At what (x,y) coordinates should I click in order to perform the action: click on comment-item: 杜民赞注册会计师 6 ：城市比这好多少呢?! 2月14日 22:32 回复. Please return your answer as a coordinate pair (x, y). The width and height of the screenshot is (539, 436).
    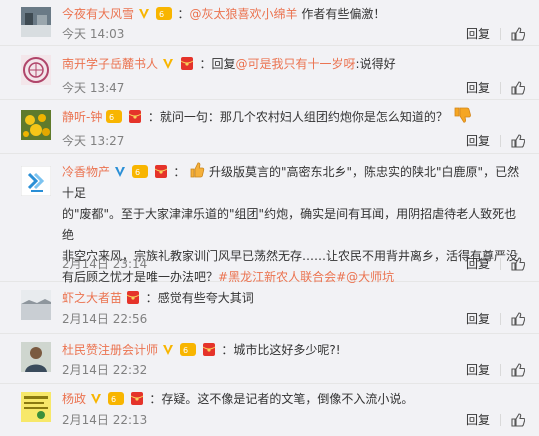
    Looking at the image, I should click on (269, 359).